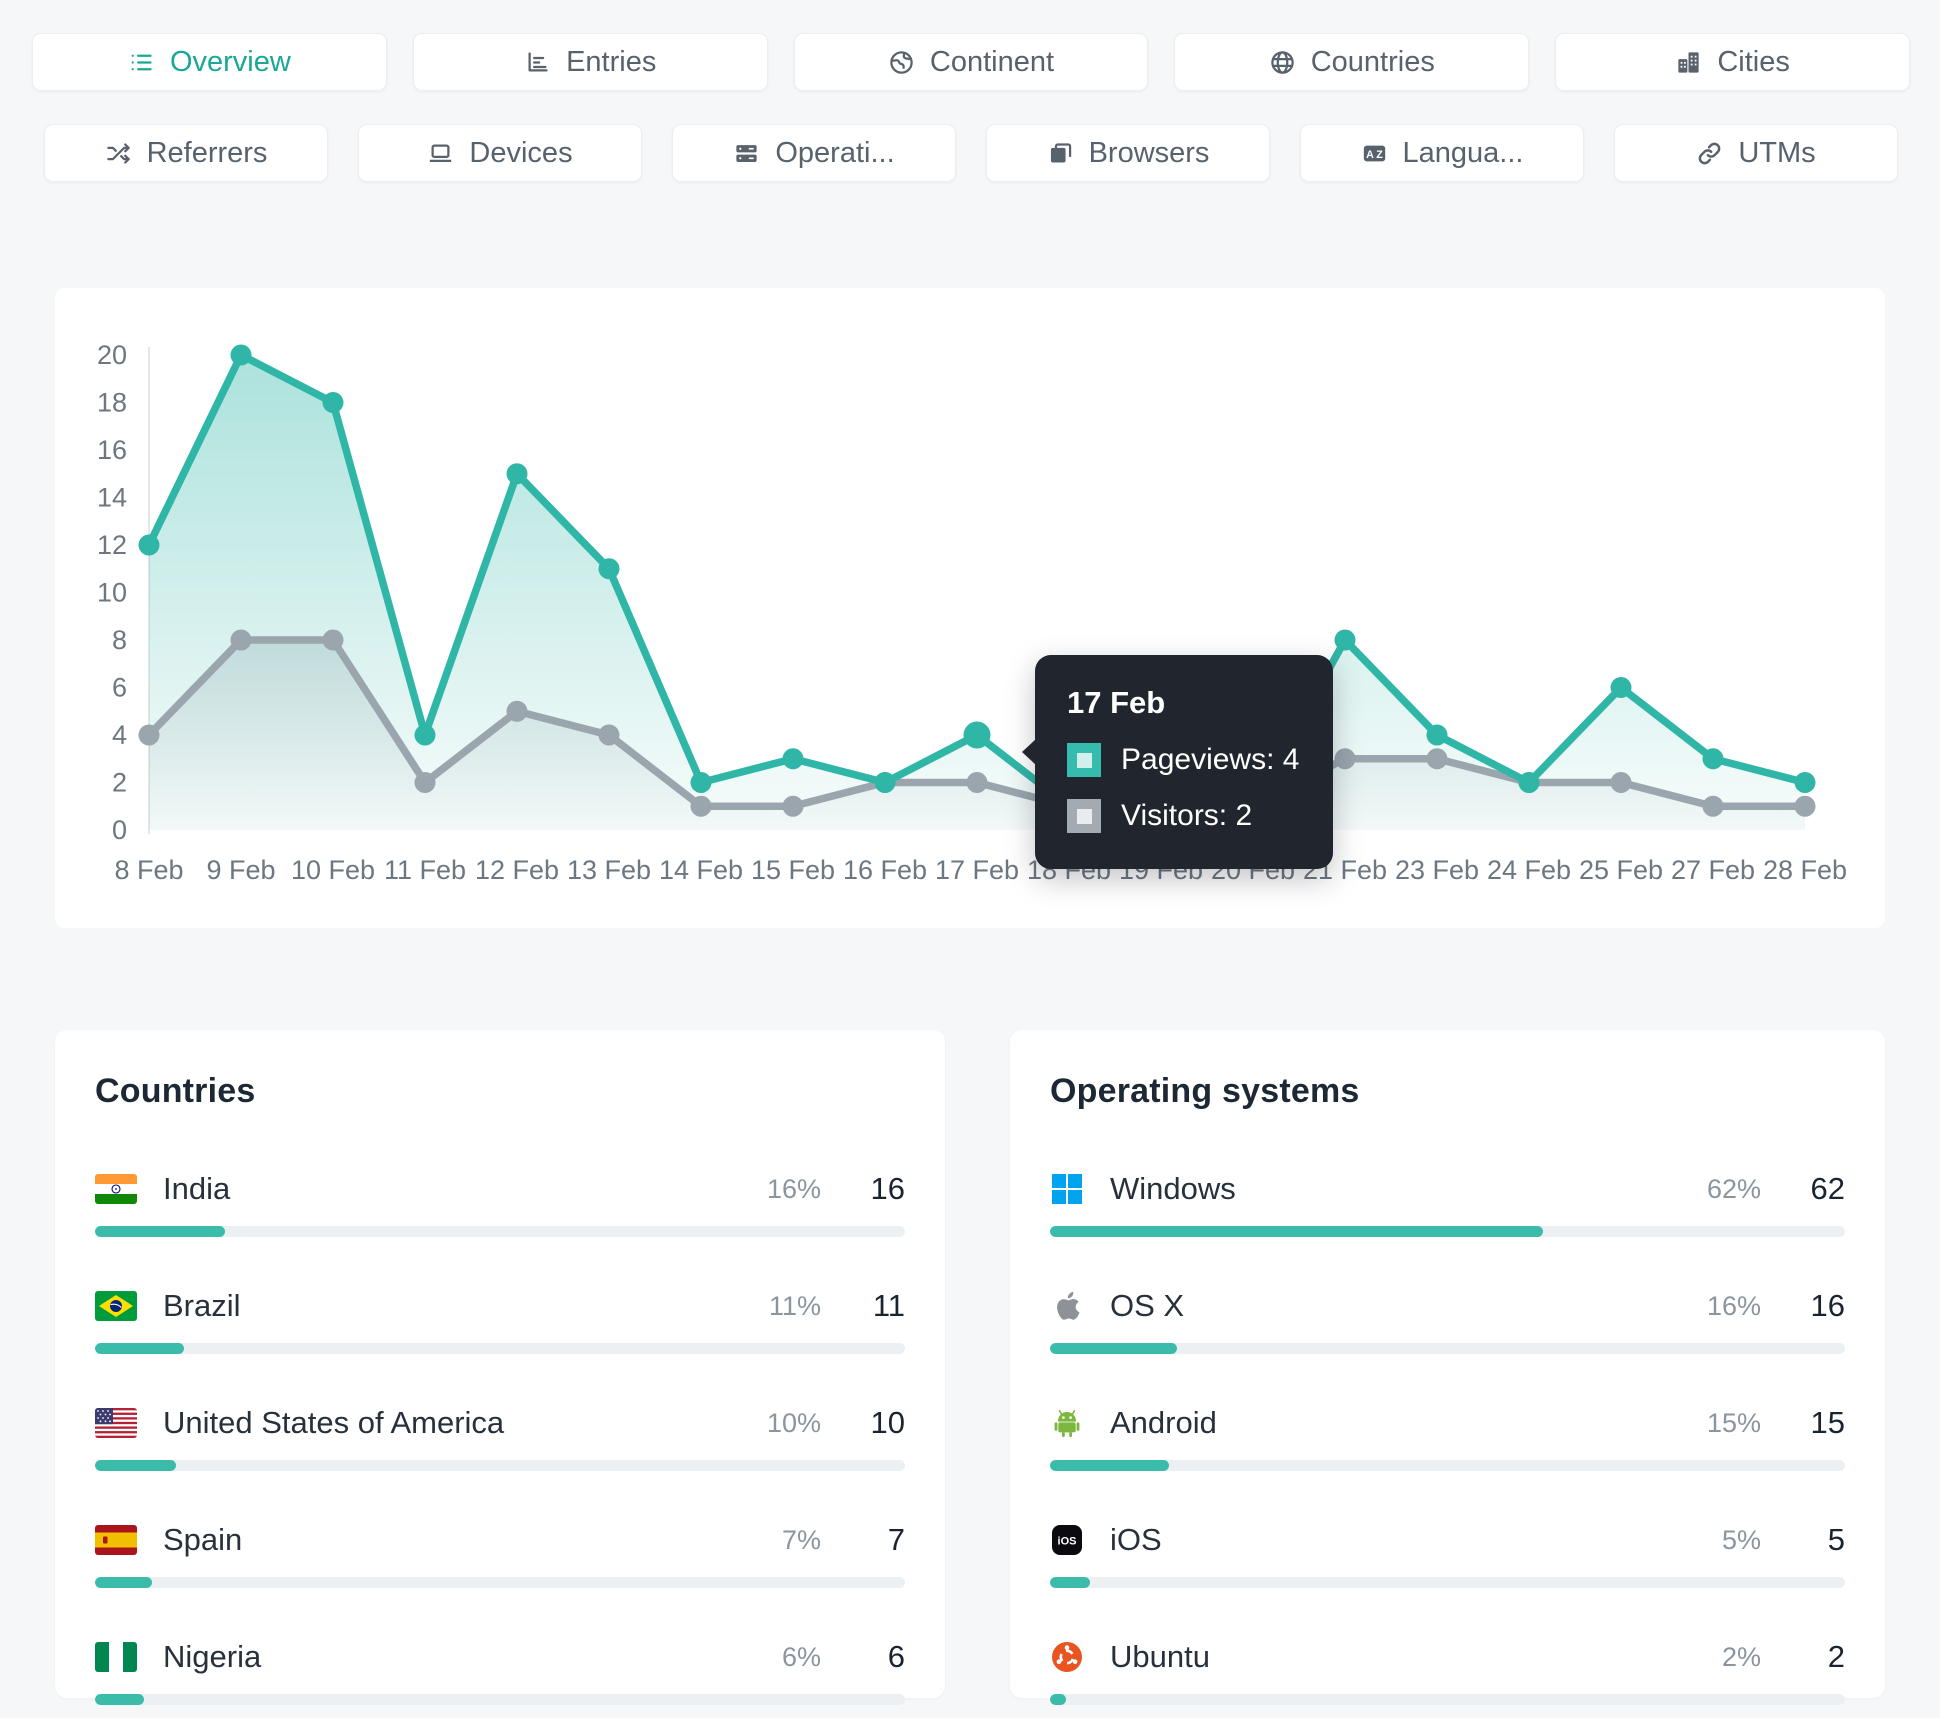  I want to click on point-visitors-8-Feb, so click(149, 735).